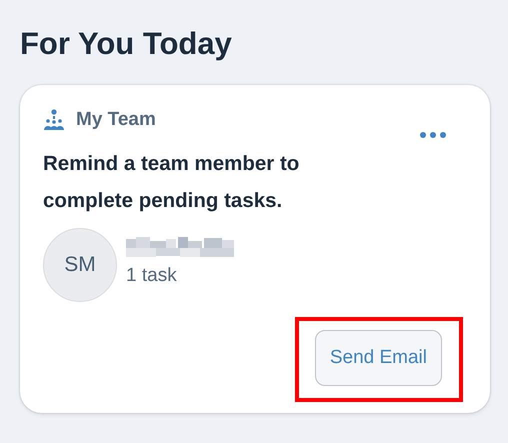 The height and width of the screenshot is (443, 508). I want to click on task-count: 1 task, so click(152, 276).